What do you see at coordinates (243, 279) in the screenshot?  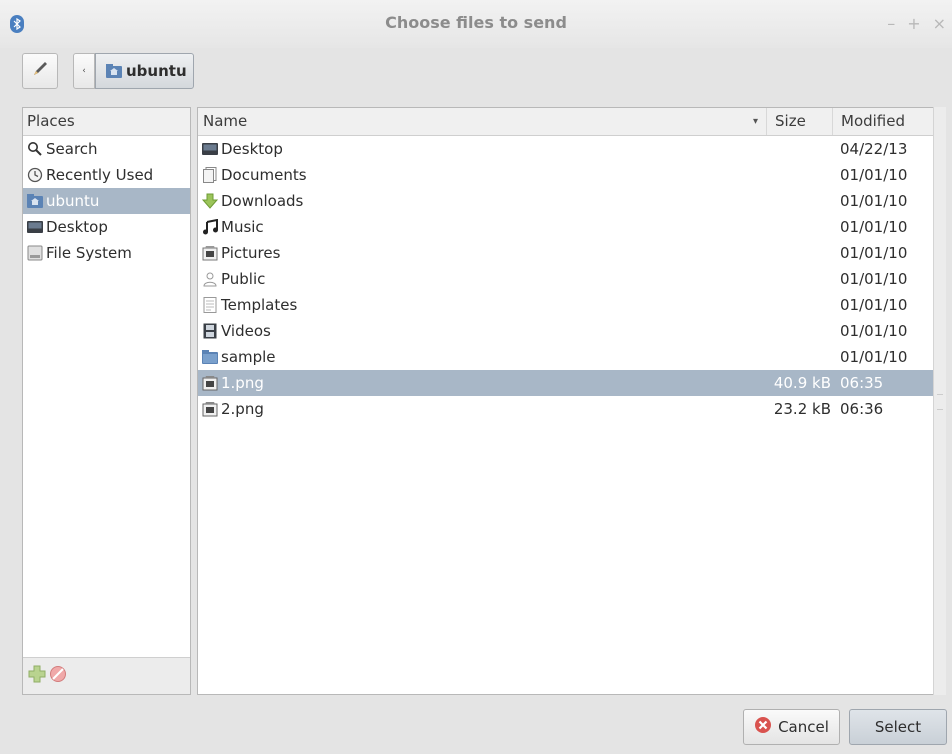 I see `file-name: Public` at bounding box center [243, 279].